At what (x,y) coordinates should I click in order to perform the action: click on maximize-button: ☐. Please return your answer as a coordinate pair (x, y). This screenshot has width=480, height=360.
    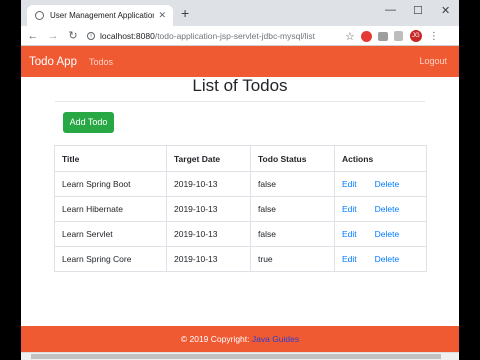
    Looking at the image, I should click on (418, 10).